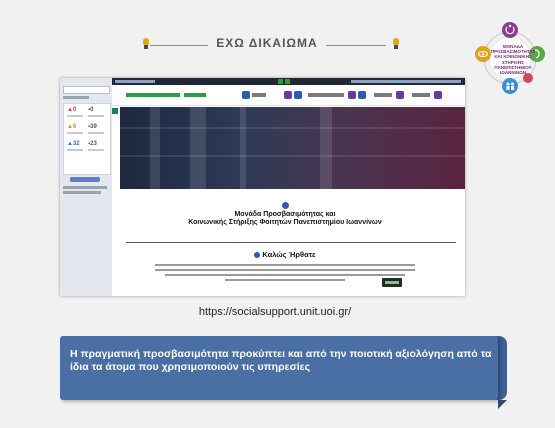 The height and width of the screenshot is (428, 555). What do you see at coordinates (86, 187) in the screenshot?
I see `browser-sidebar: ▲0 ▪0 ▲6 ▪39 ▲32 ▪23` at bounding box center [86, 187].